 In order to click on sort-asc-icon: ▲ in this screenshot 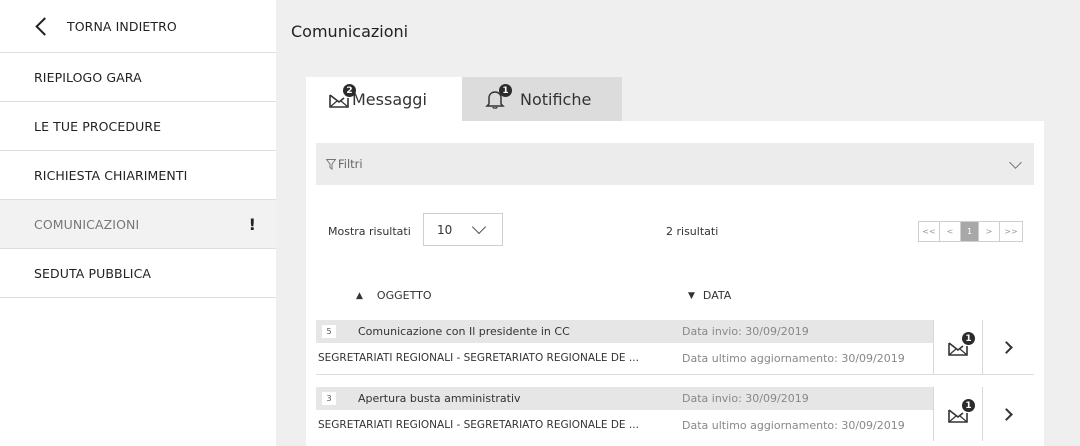, I will do `click(359, 295)`.